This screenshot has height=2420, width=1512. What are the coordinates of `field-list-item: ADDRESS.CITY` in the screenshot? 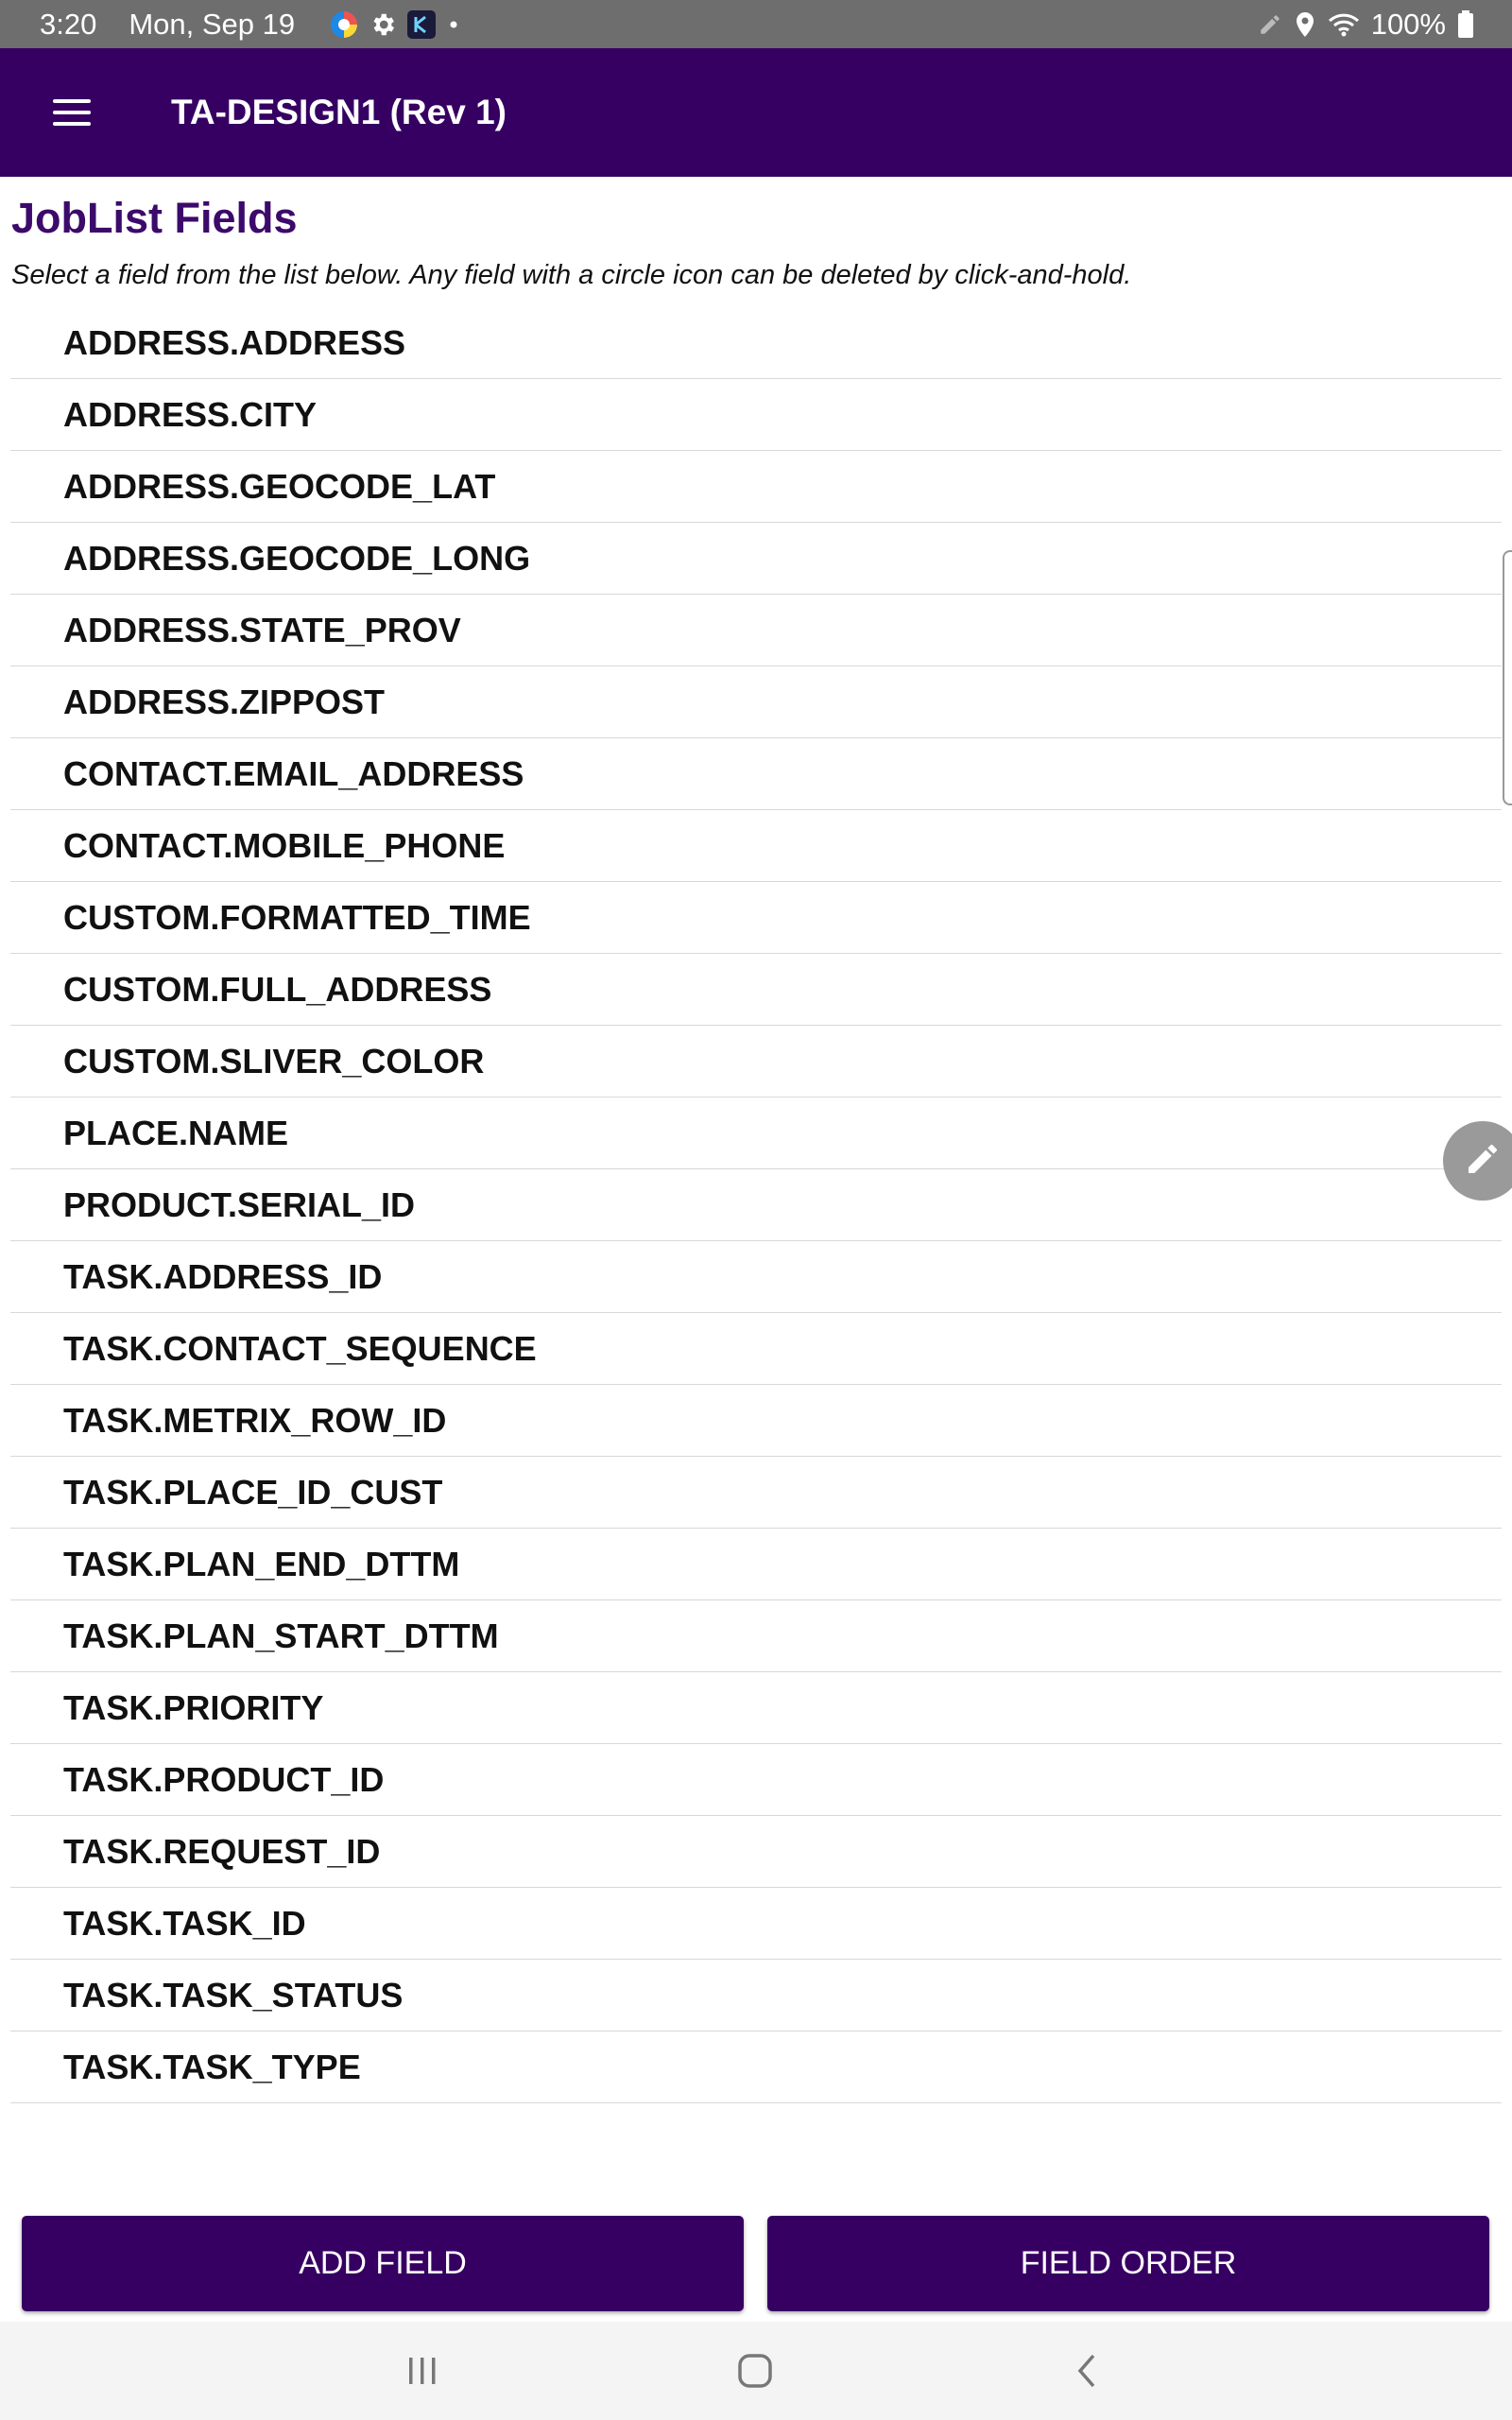 It's located at (756, 415).